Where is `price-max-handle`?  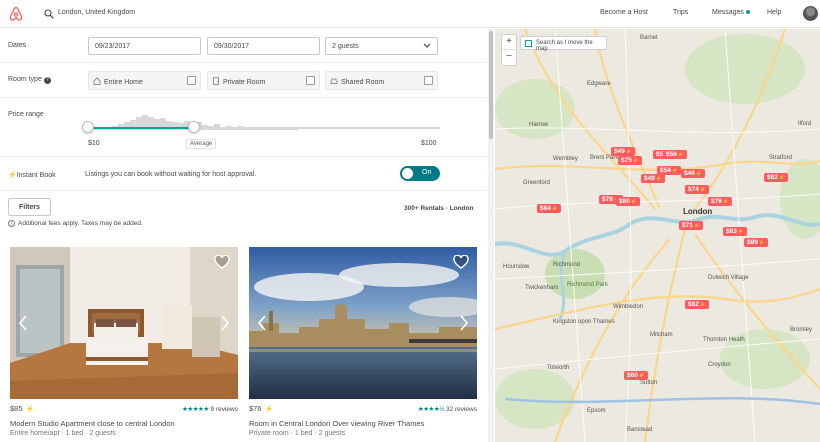
price-max-handle is located at coordinates (194, 127).